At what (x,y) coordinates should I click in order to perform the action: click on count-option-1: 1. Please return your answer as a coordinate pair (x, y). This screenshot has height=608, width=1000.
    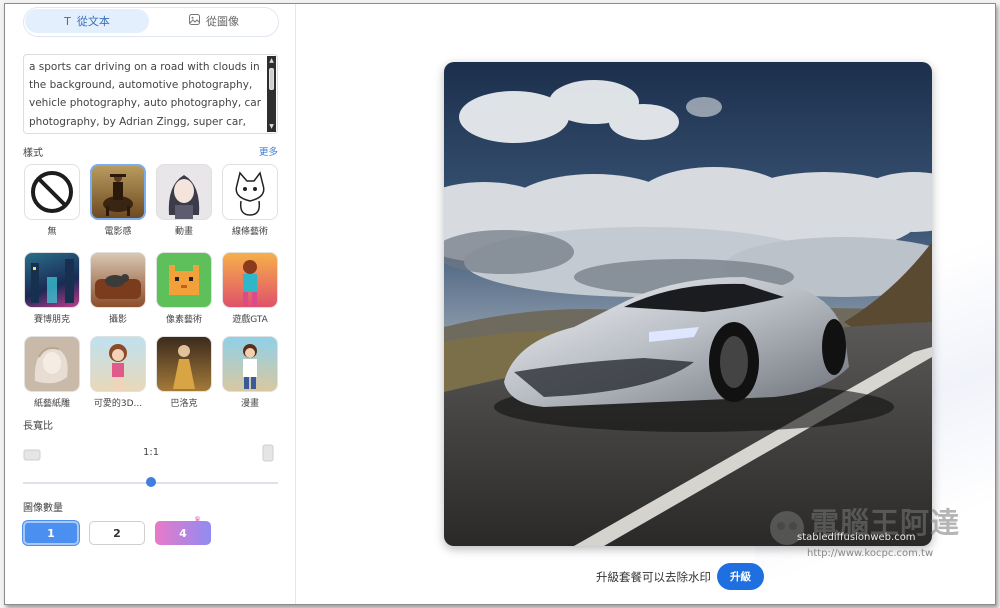
    Looking at the image, I should click on (51, 533).